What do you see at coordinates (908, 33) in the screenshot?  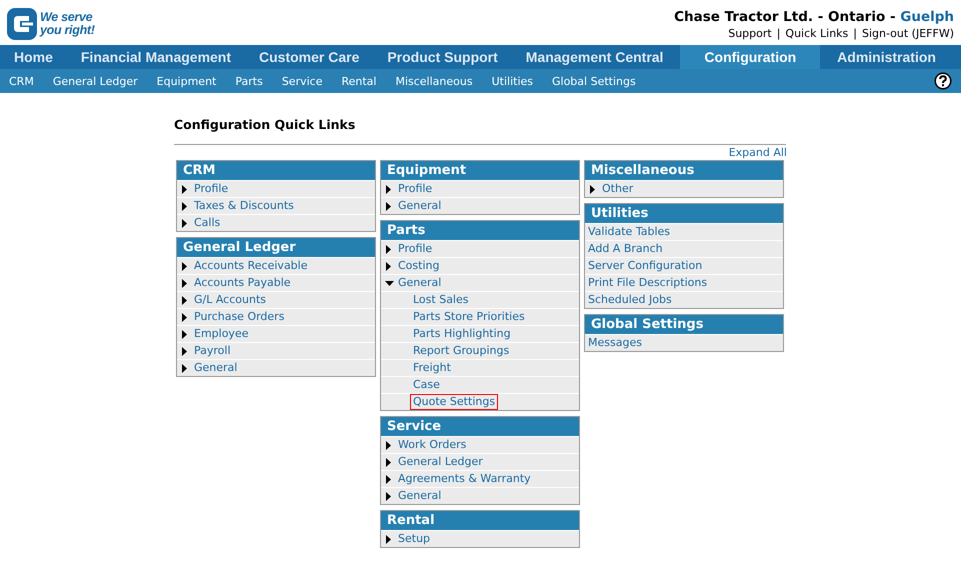 I see `header-link: Sign-out (JEFFW)` at bounding box center [908, 33].